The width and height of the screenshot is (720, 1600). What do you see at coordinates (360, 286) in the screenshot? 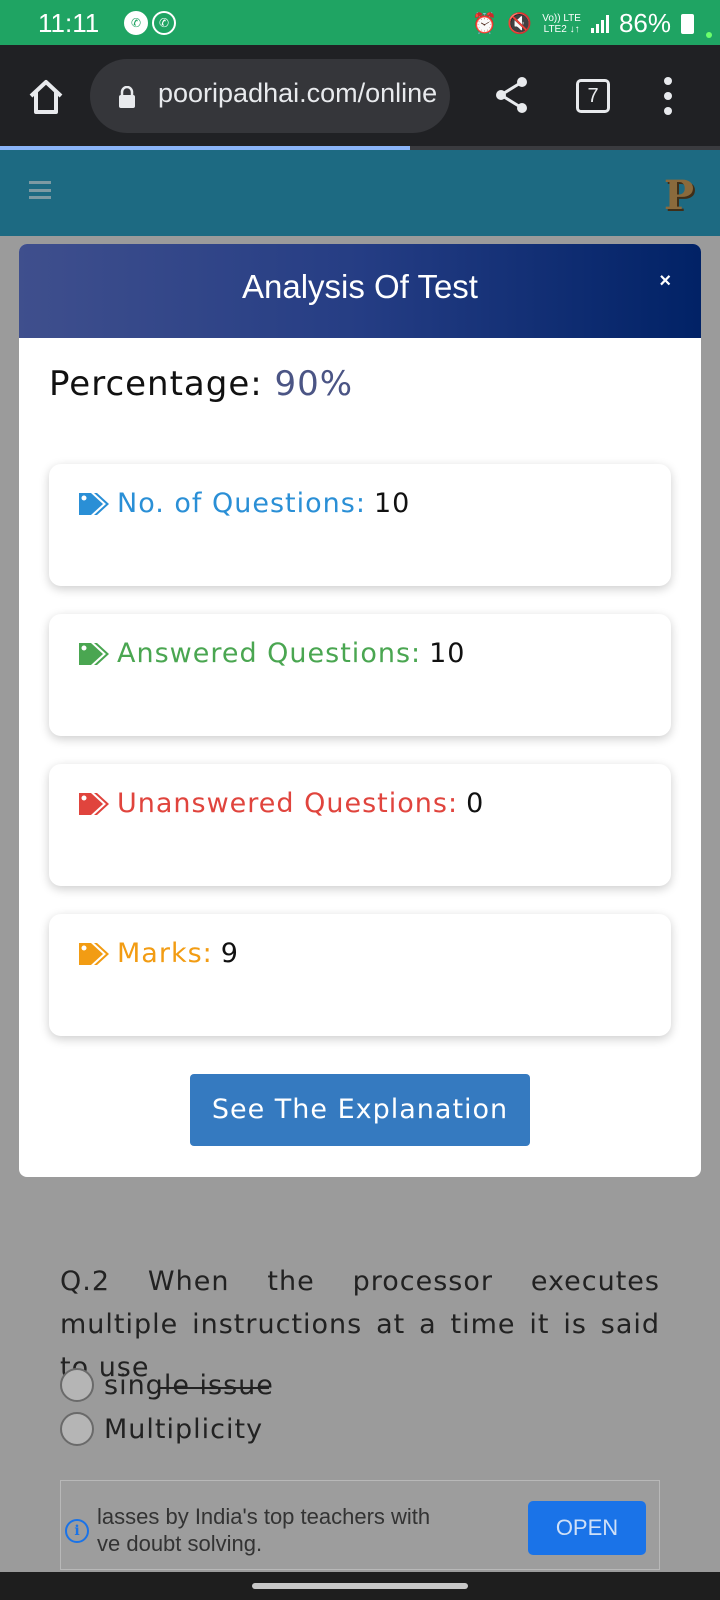
I see `modal-title: Analysis Of Test` at bounding box center [360, 286].